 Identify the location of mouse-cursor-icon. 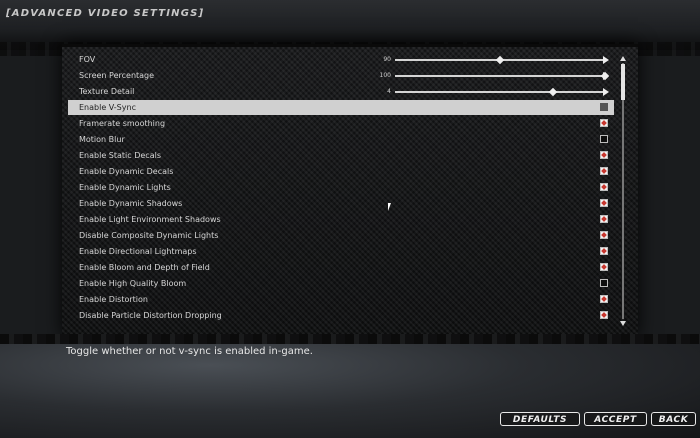
(391, 207).